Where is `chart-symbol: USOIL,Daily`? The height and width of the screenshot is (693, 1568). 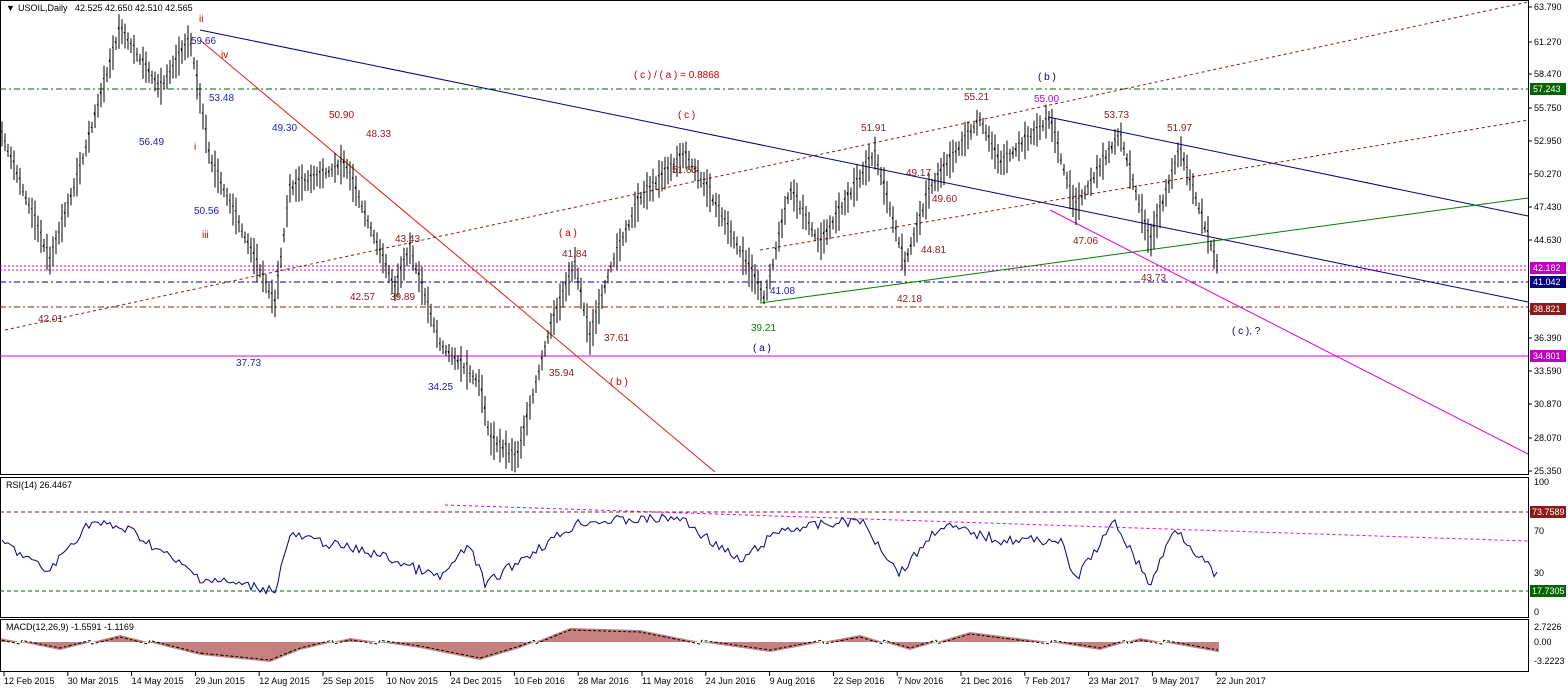
chart-symbol: USOIL,Daily is located at coordinates (43, 8).